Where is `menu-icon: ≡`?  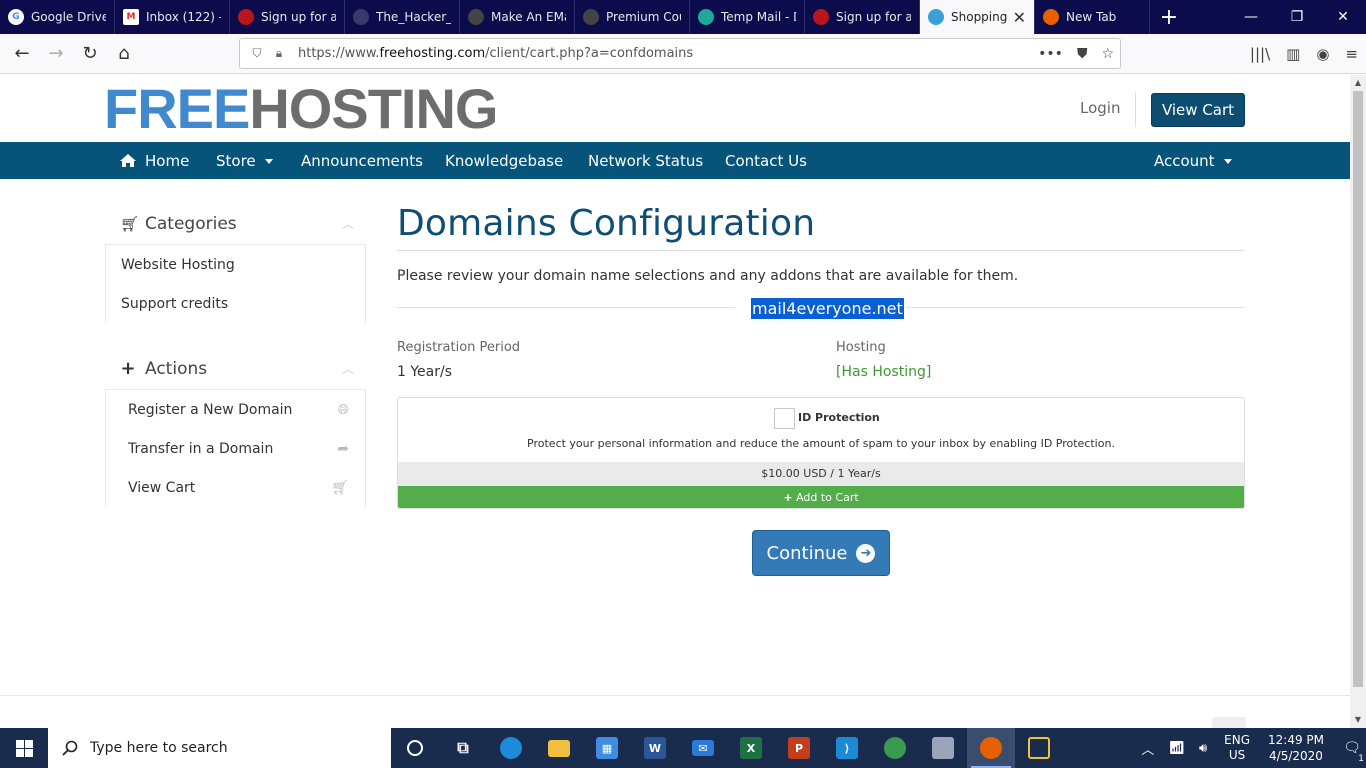
menu-icon: ≡ is located at coordinates (1351, 54).